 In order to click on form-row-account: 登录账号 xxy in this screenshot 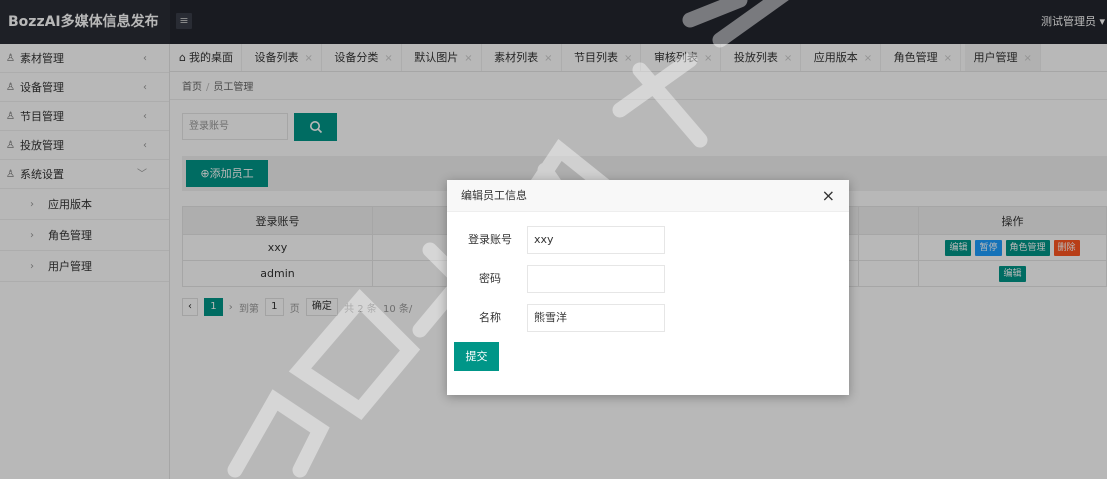, I will do `click(560, 240)`.